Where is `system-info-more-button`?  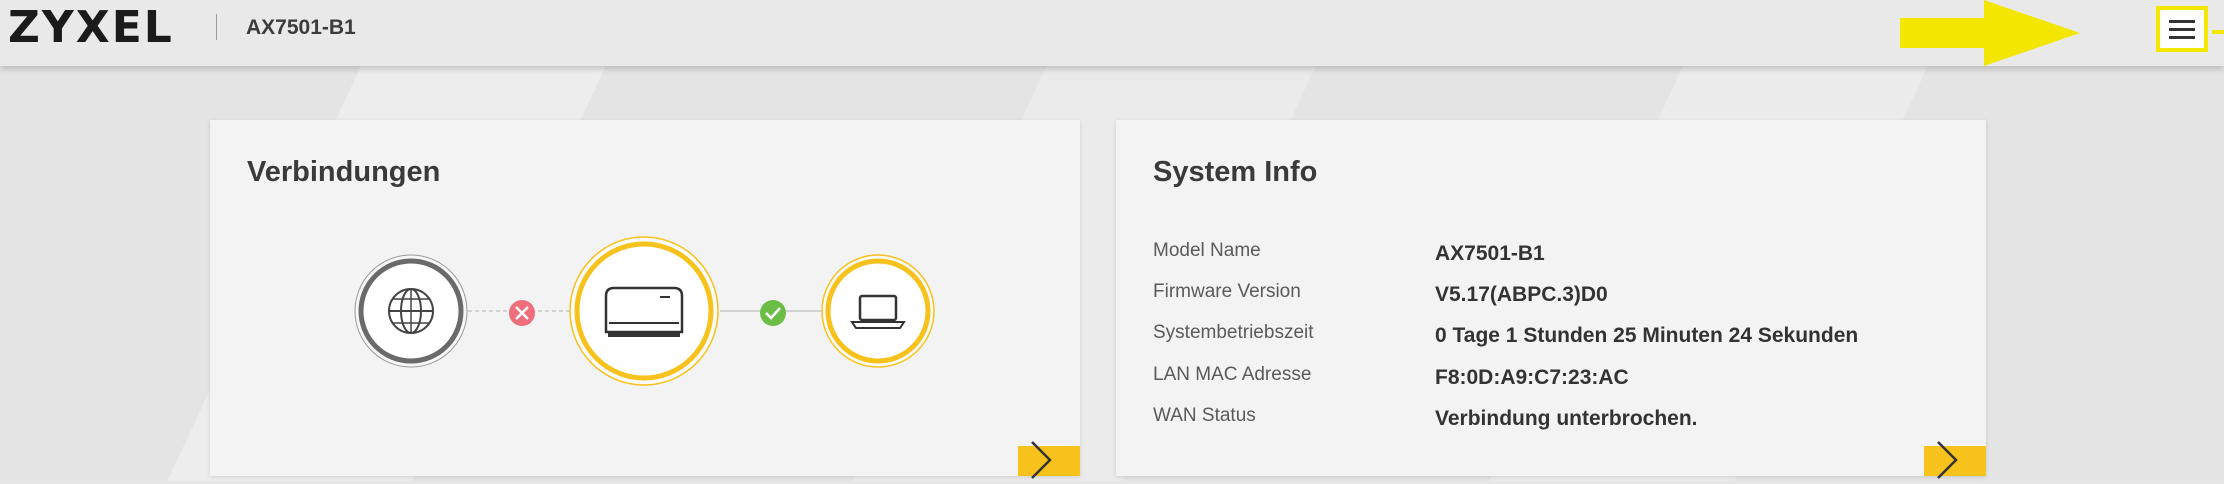
system-info-more-button is located at coordinates (1955, 460).